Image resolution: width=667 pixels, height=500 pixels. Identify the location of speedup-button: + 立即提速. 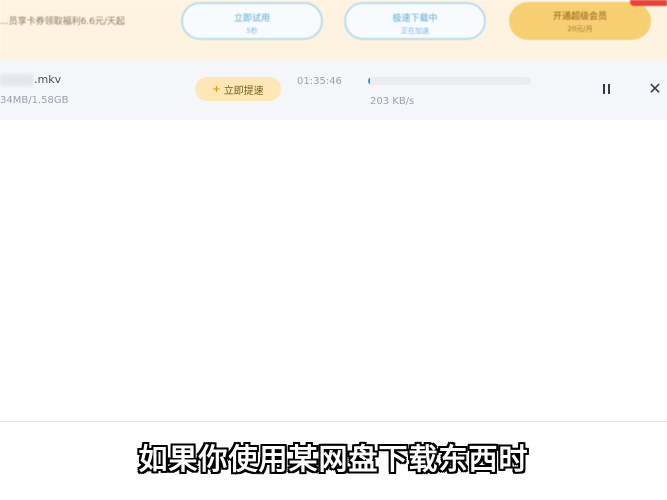
(238, 89).